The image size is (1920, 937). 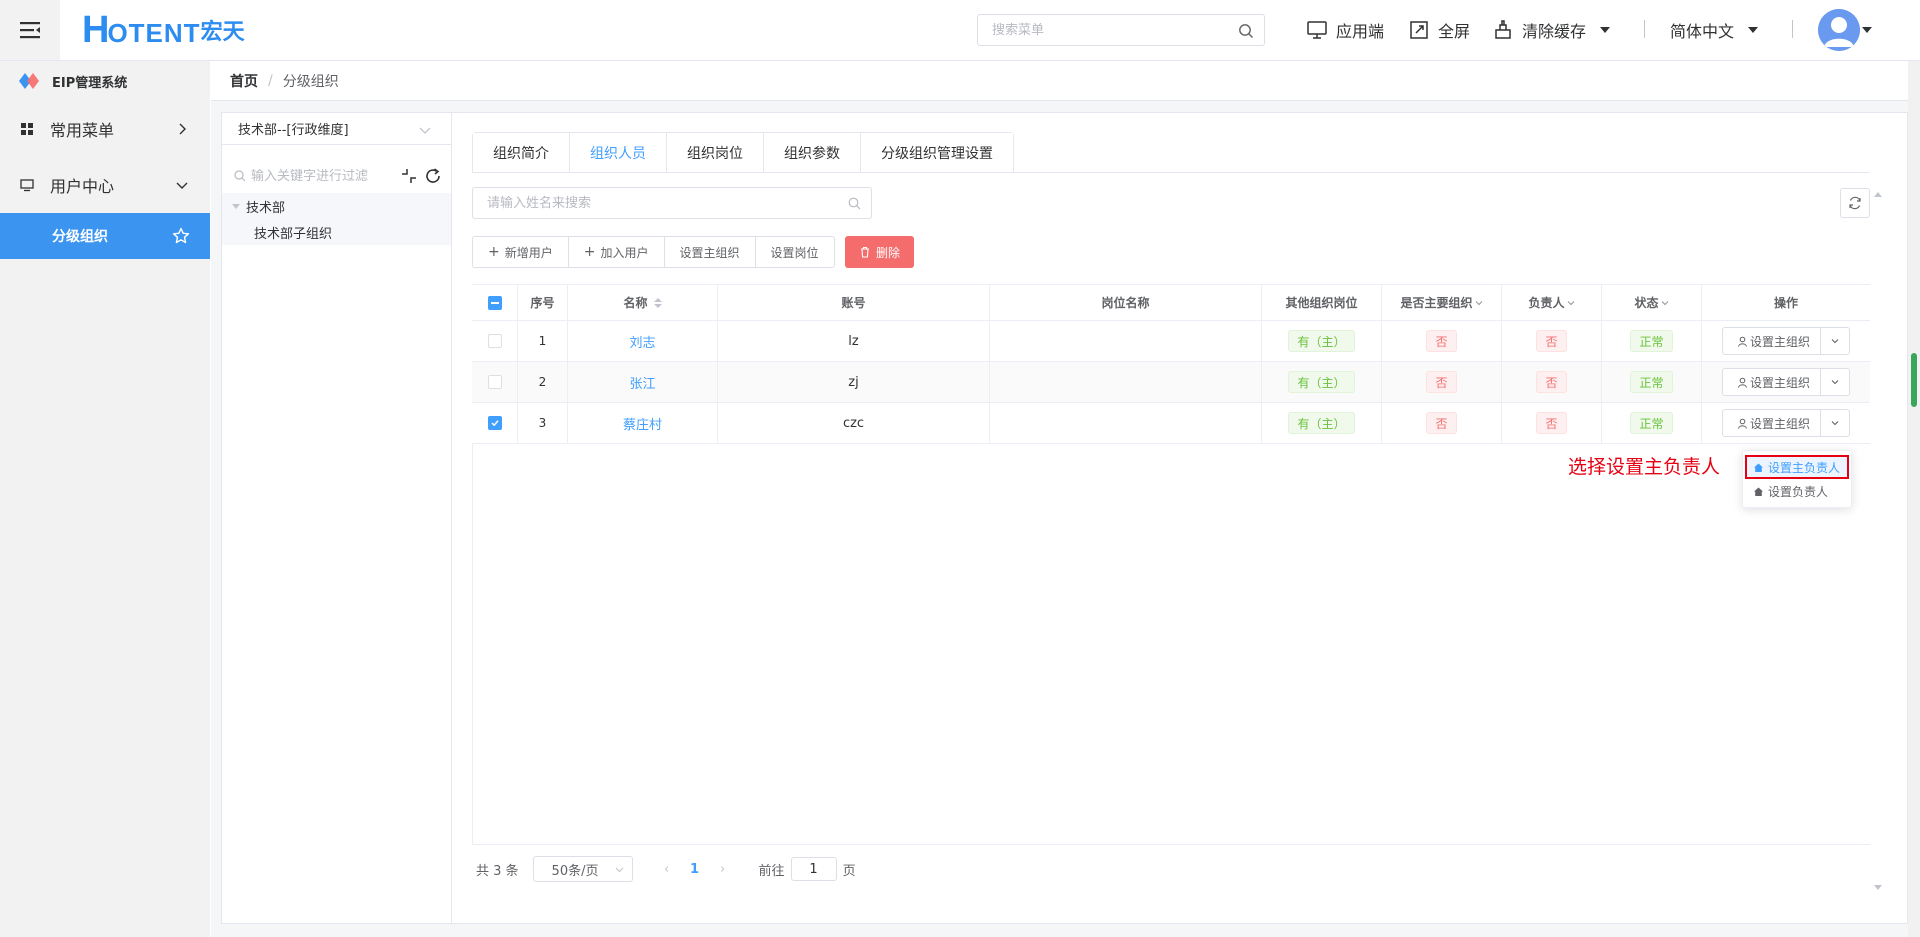 I want to click on page-scrollbar-thumb, so click(x=1914, y=380).